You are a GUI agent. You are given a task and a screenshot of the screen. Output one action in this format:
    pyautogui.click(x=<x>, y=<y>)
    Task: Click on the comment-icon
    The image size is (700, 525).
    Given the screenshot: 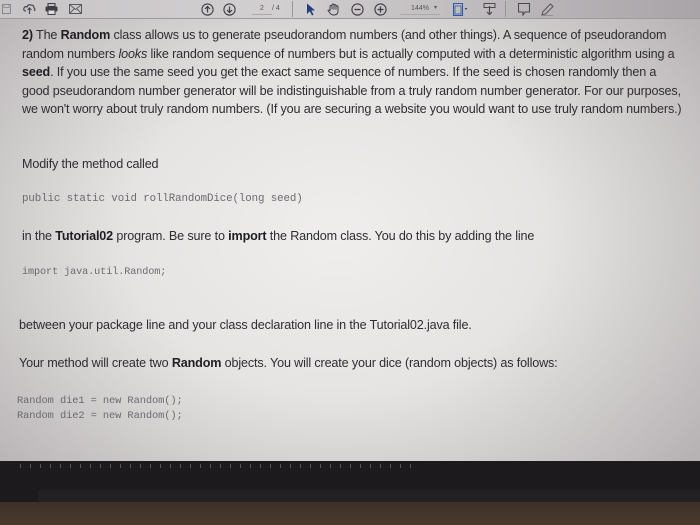 What is the action you would take?
    pyautogui.click(x=524, y=9)
    